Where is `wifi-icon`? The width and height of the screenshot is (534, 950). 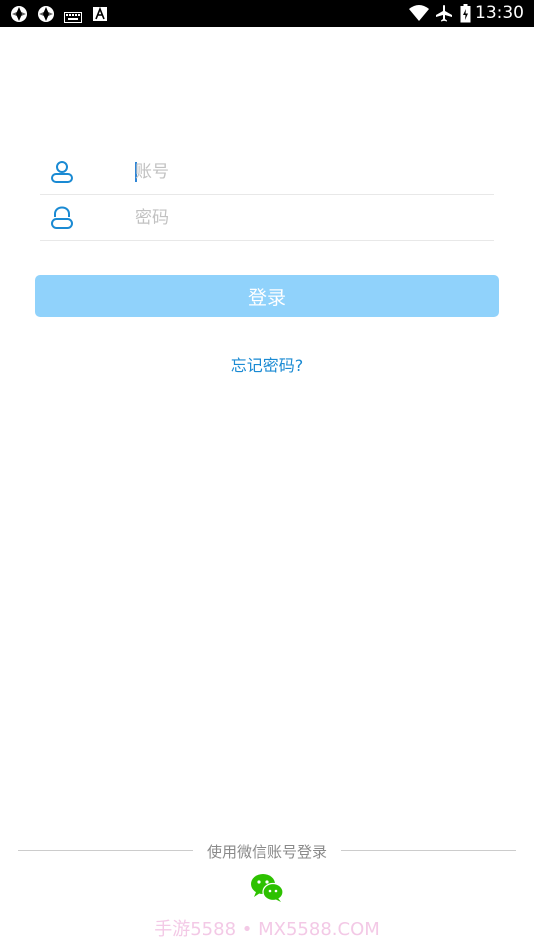
wifi-icon is located at coordinates (419, 15).